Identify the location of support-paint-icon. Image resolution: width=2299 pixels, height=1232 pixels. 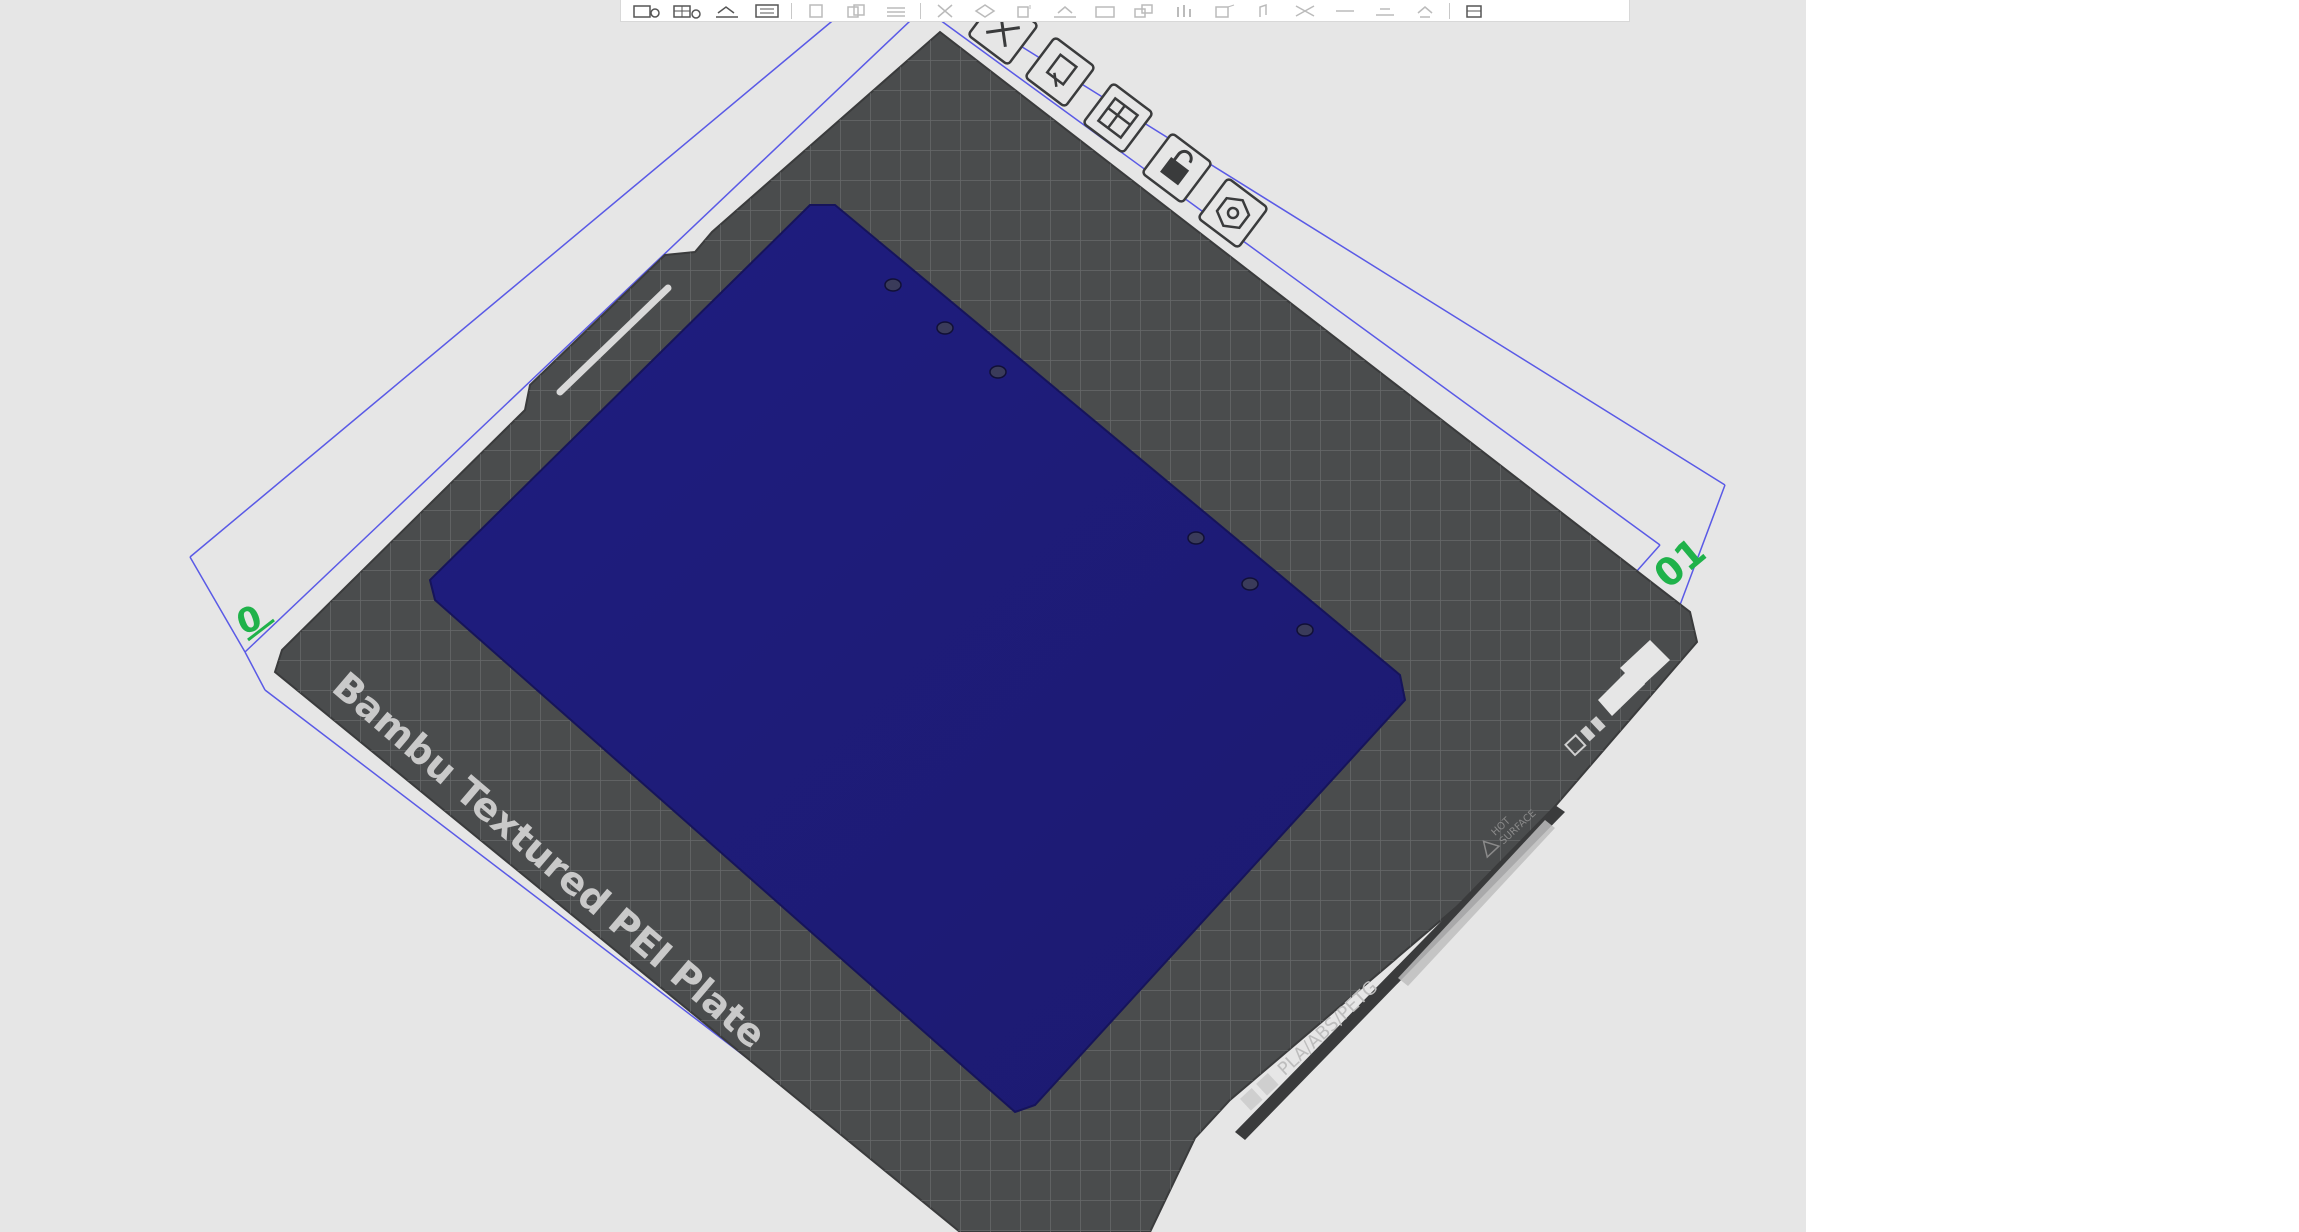
(1185, 11).